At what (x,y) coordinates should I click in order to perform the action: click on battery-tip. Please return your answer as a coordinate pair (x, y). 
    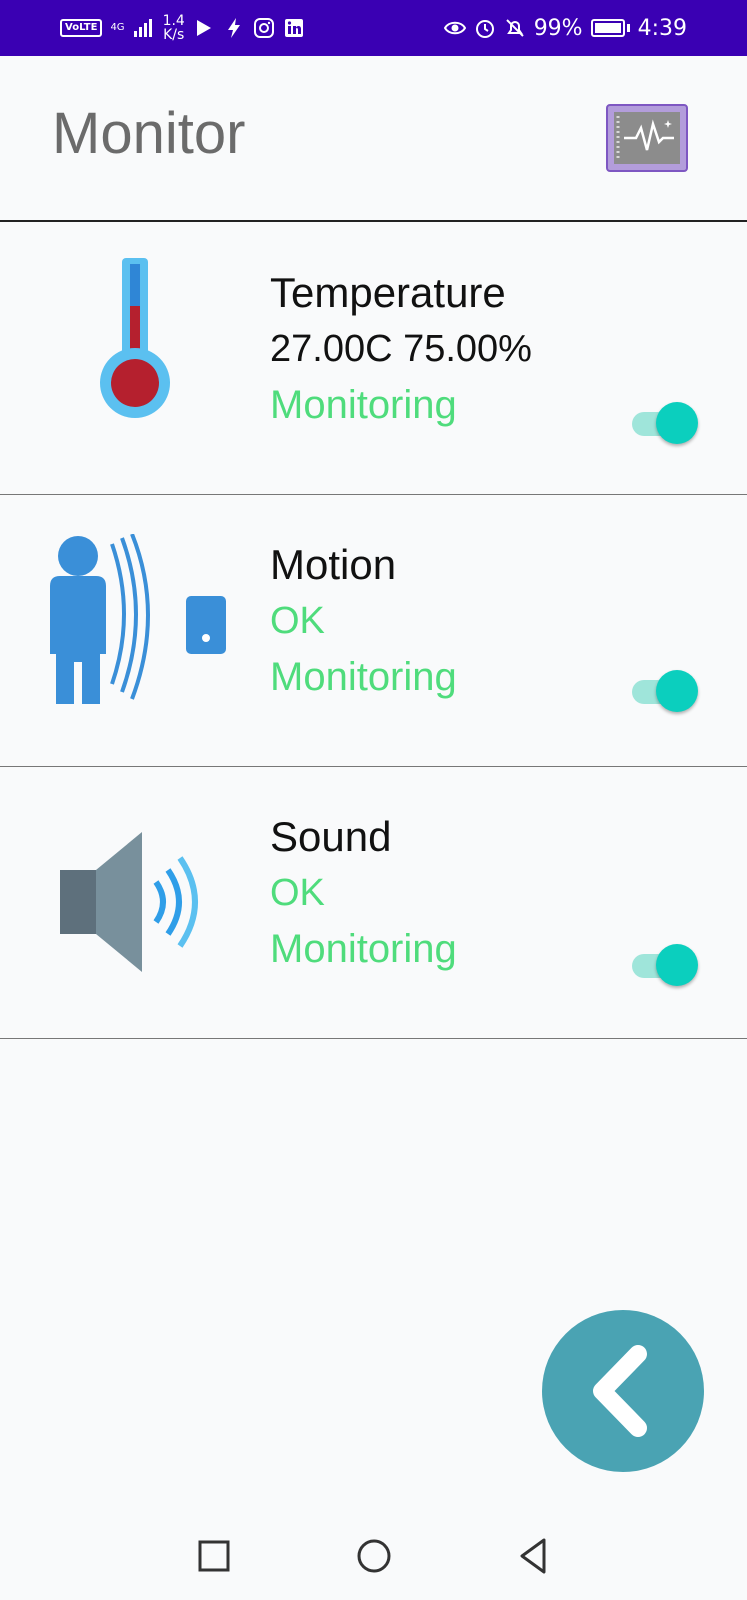
    Looking at the image, I should click on (628, 28).